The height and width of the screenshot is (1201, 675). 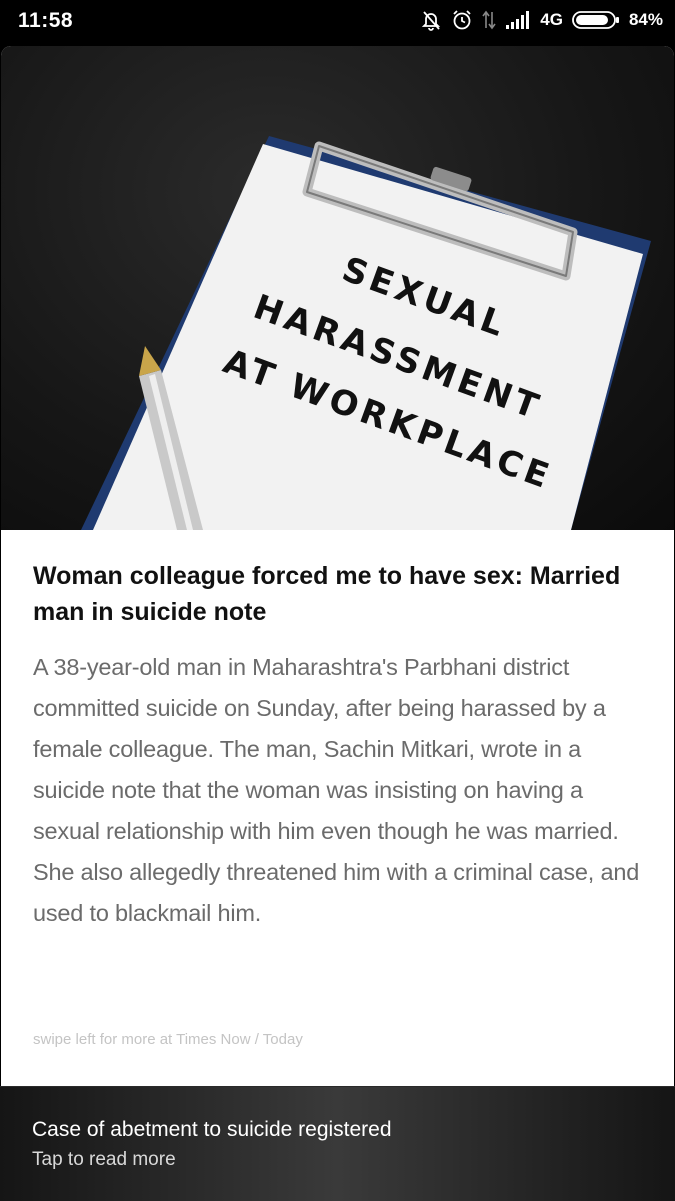 I want to click on signal-icon, so click(x=518, y=20).